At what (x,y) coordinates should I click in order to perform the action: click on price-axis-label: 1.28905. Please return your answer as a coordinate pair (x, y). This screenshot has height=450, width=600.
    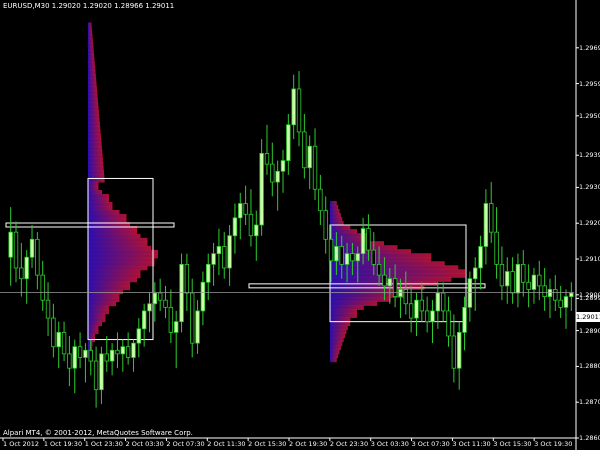
    Looking at the image, I should click on (589, 330).